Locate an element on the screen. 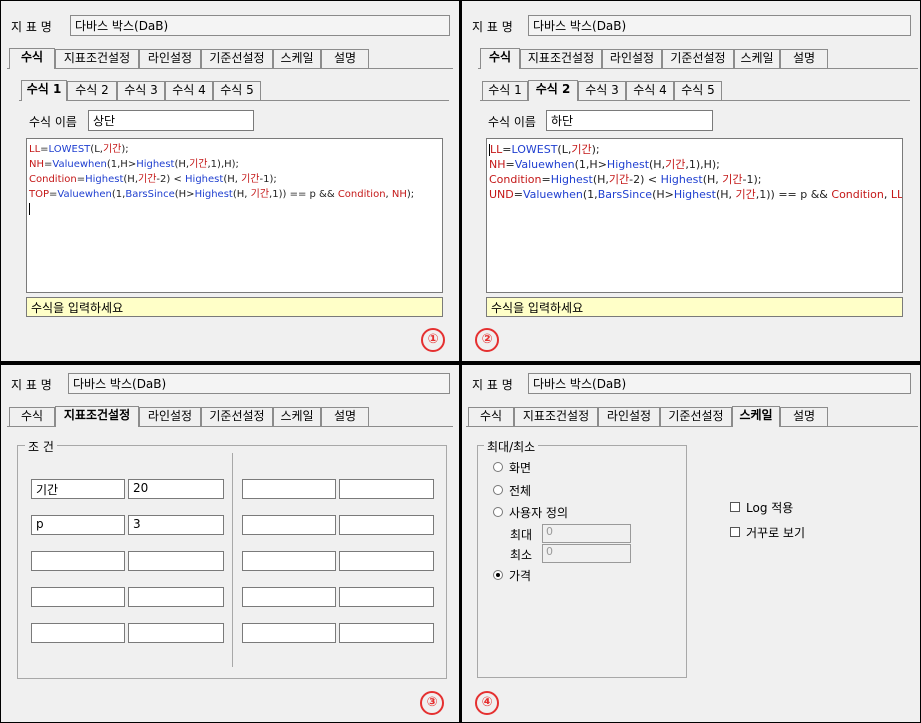 This screenshot has height=723, width=921. log-checkbox is located at coordinates (735, 507).